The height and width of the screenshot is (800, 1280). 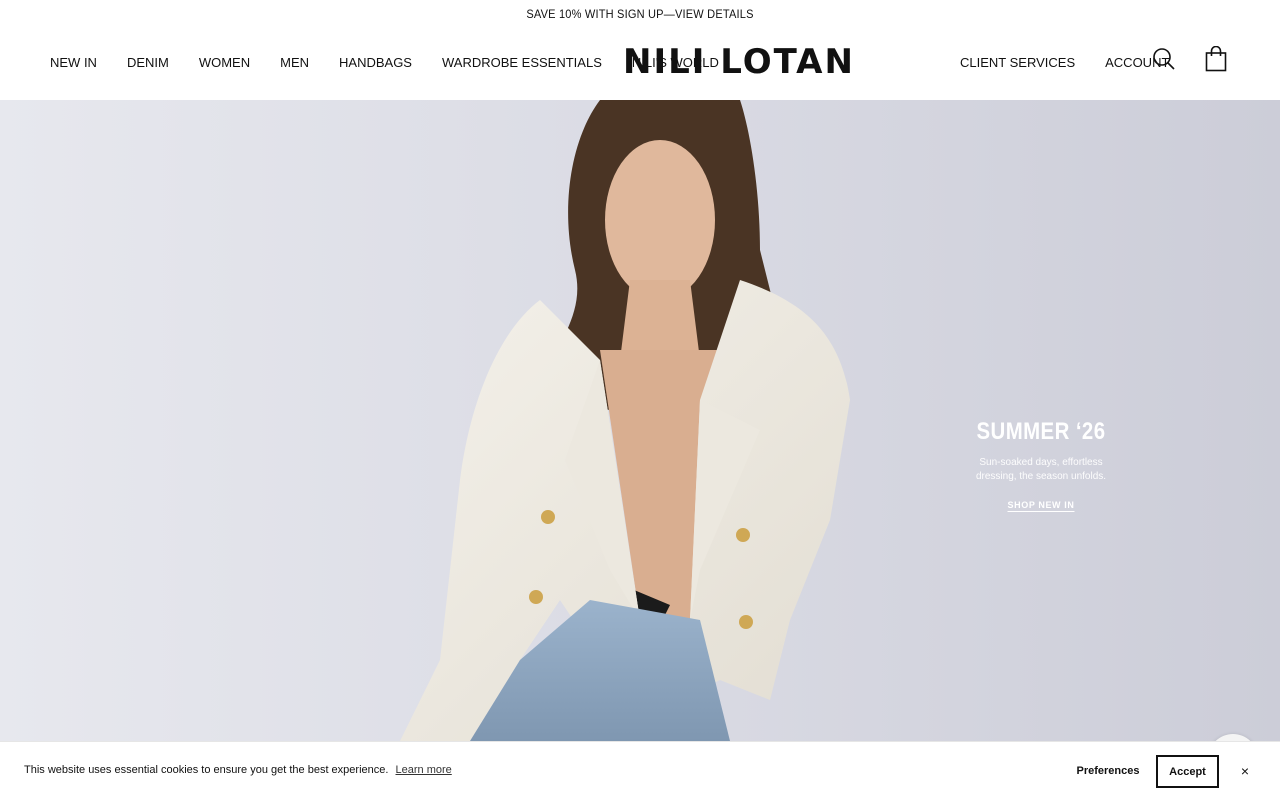 I want to click on brand-logo: NILI LOTAN, so click(x=764, y=62).